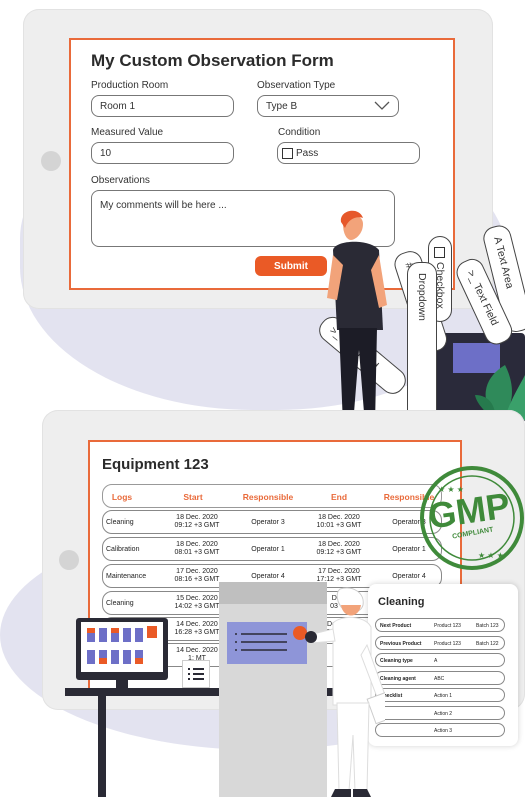  I want to click on table-cell-text: Operator 3, so click(268, 522).